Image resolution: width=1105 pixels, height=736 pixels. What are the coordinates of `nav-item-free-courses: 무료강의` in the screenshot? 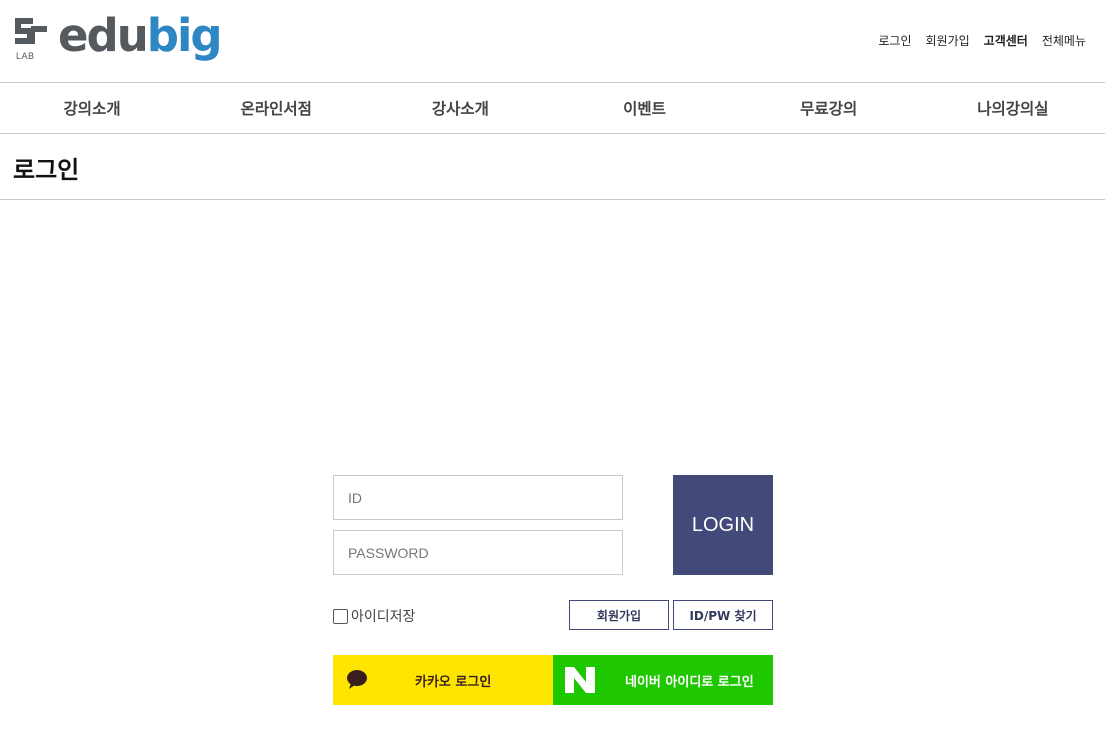 It's located at (829, 108).